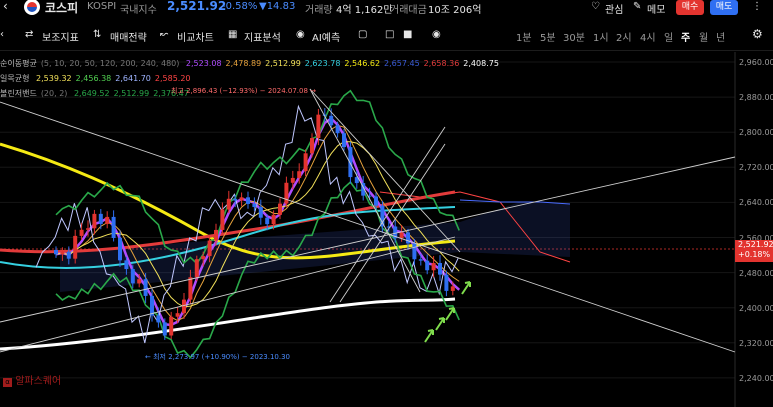 This screenshot has width=773, height=407. What do you see at coordinates (441, 63) in the screenshot?
I see `ma-value: 2,658.36` at bounding box center [441, 63].